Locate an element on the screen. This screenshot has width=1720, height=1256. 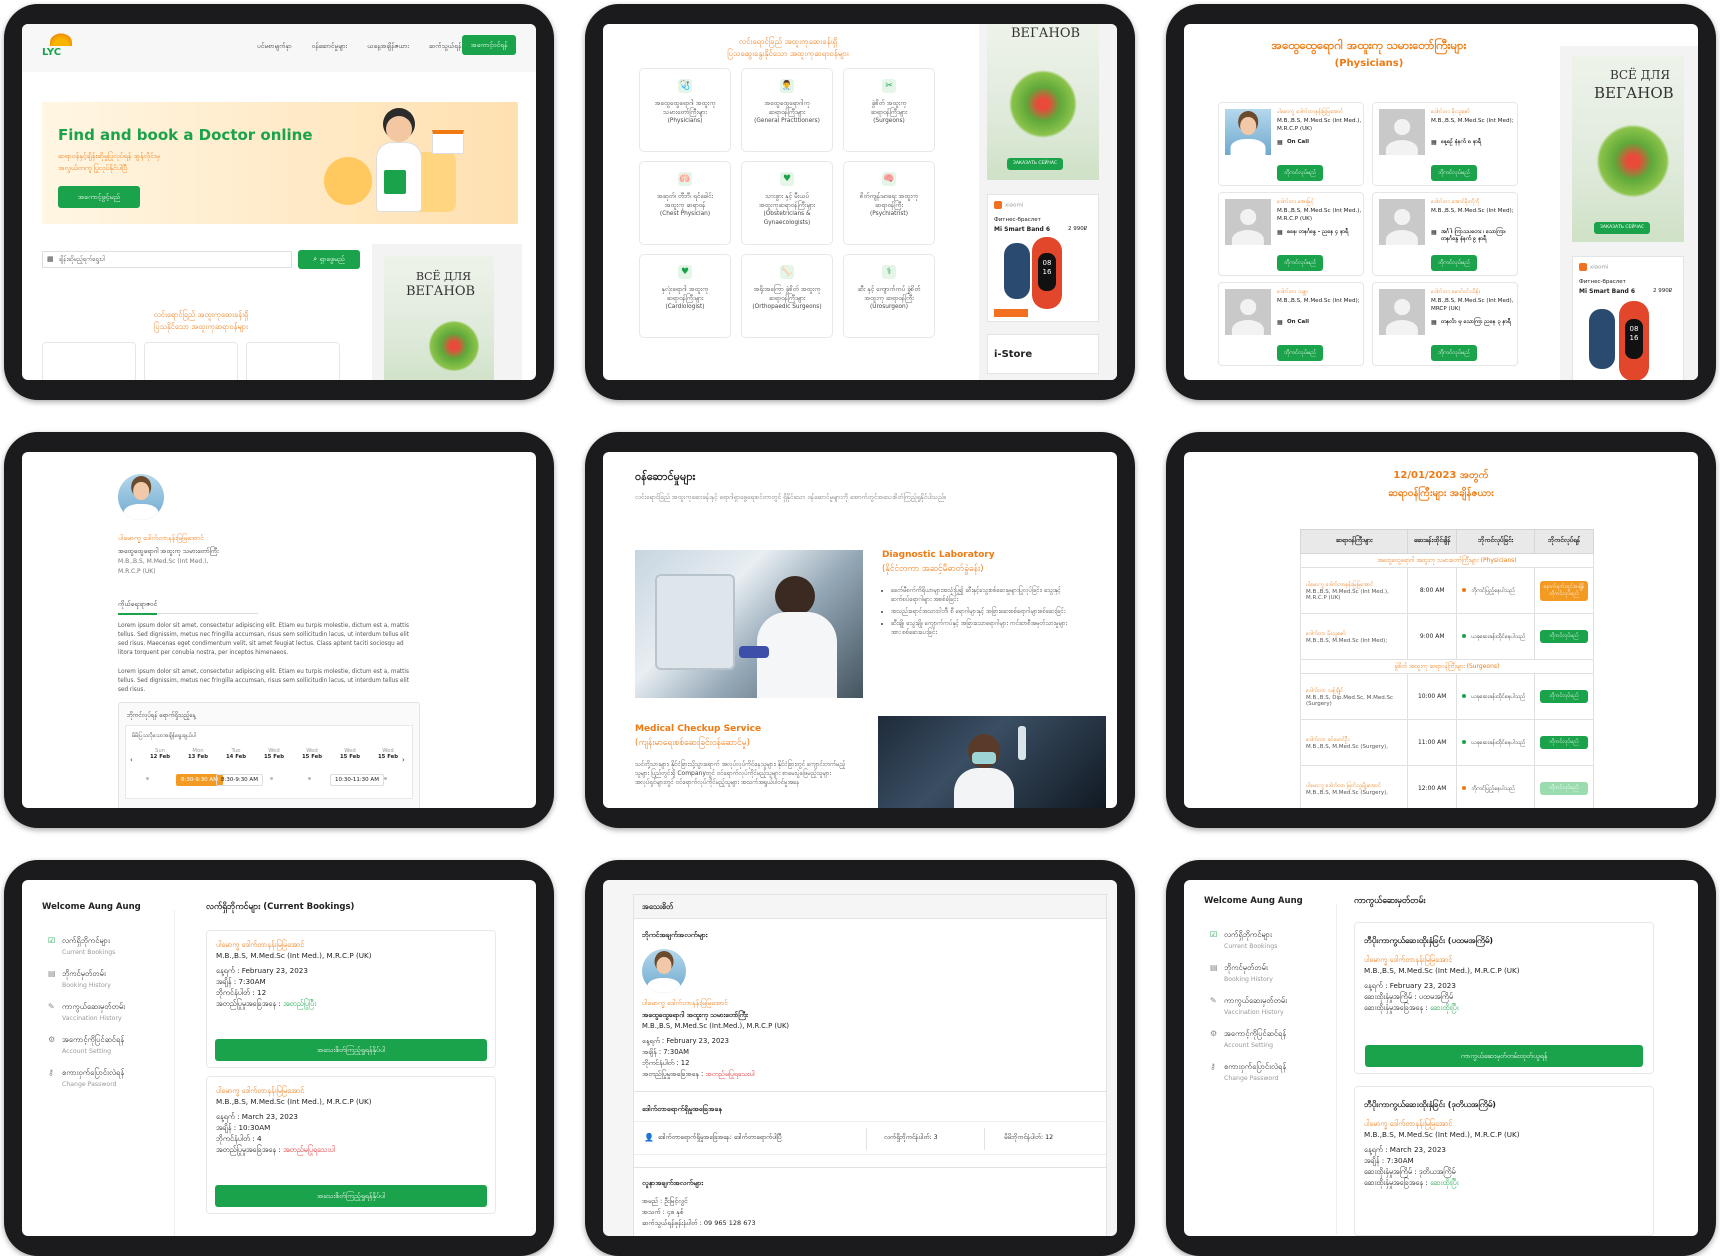
doctor-degree: M.B.,B.S, M.Med.Sc (Surgery), is located at coordinates (1347, 792).